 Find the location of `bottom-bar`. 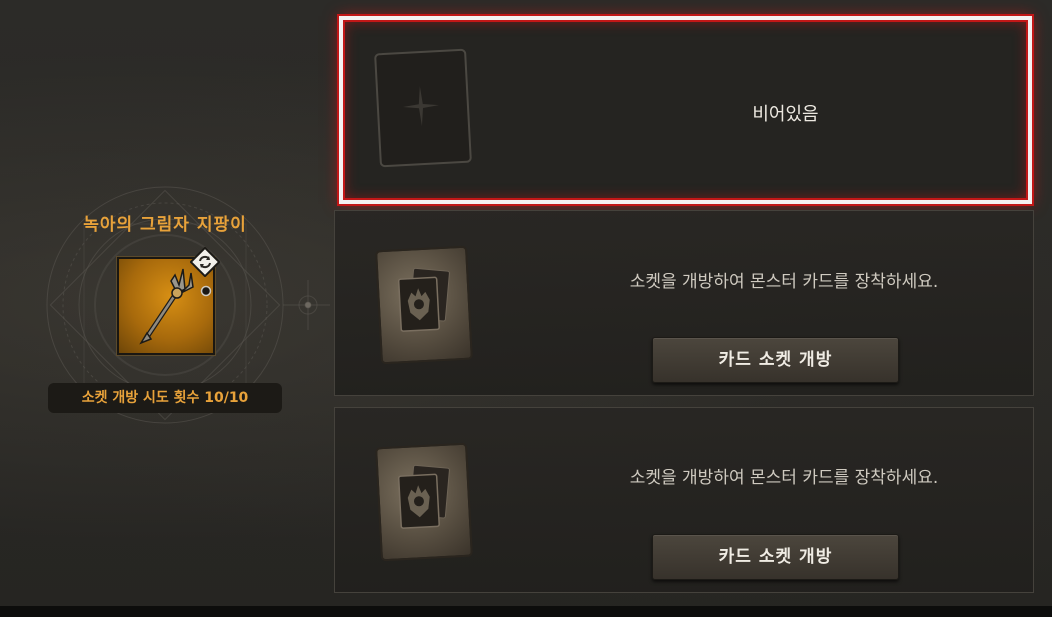

bottom-bar is located at coordinates (526, 611).